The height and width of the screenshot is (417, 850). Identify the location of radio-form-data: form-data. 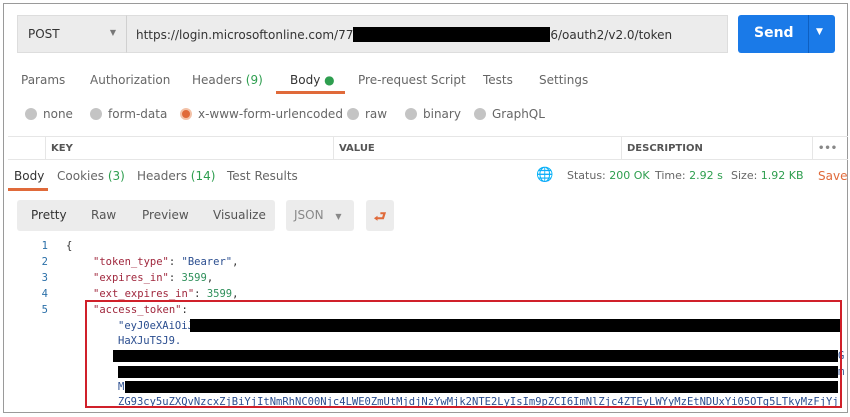
(128, 114).